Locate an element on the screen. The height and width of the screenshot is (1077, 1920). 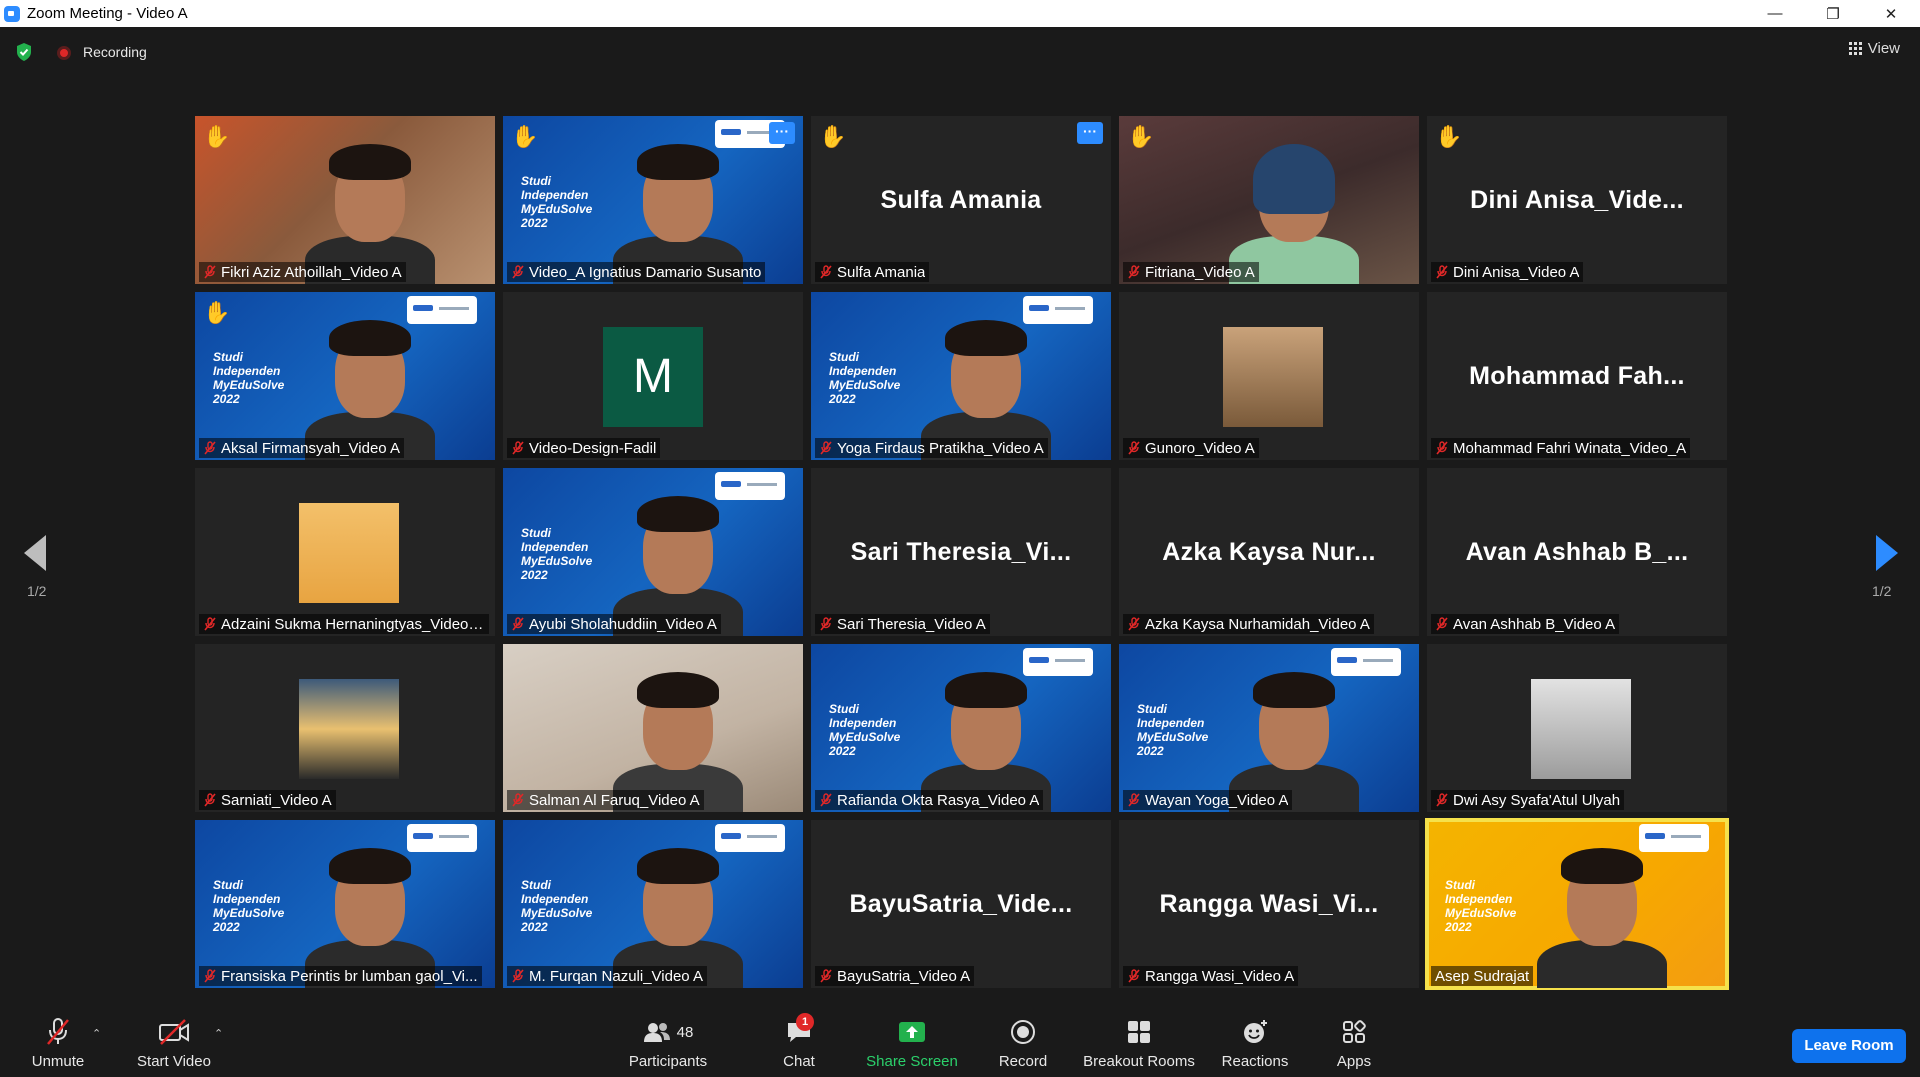
start-video-button: Start Video is located at coordinates (174, 1043).